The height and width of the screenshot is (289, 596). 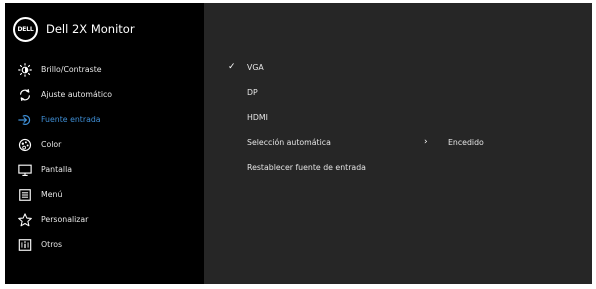 I want to click on menu-item-label: Personalizar, so click(x=65, y=219).